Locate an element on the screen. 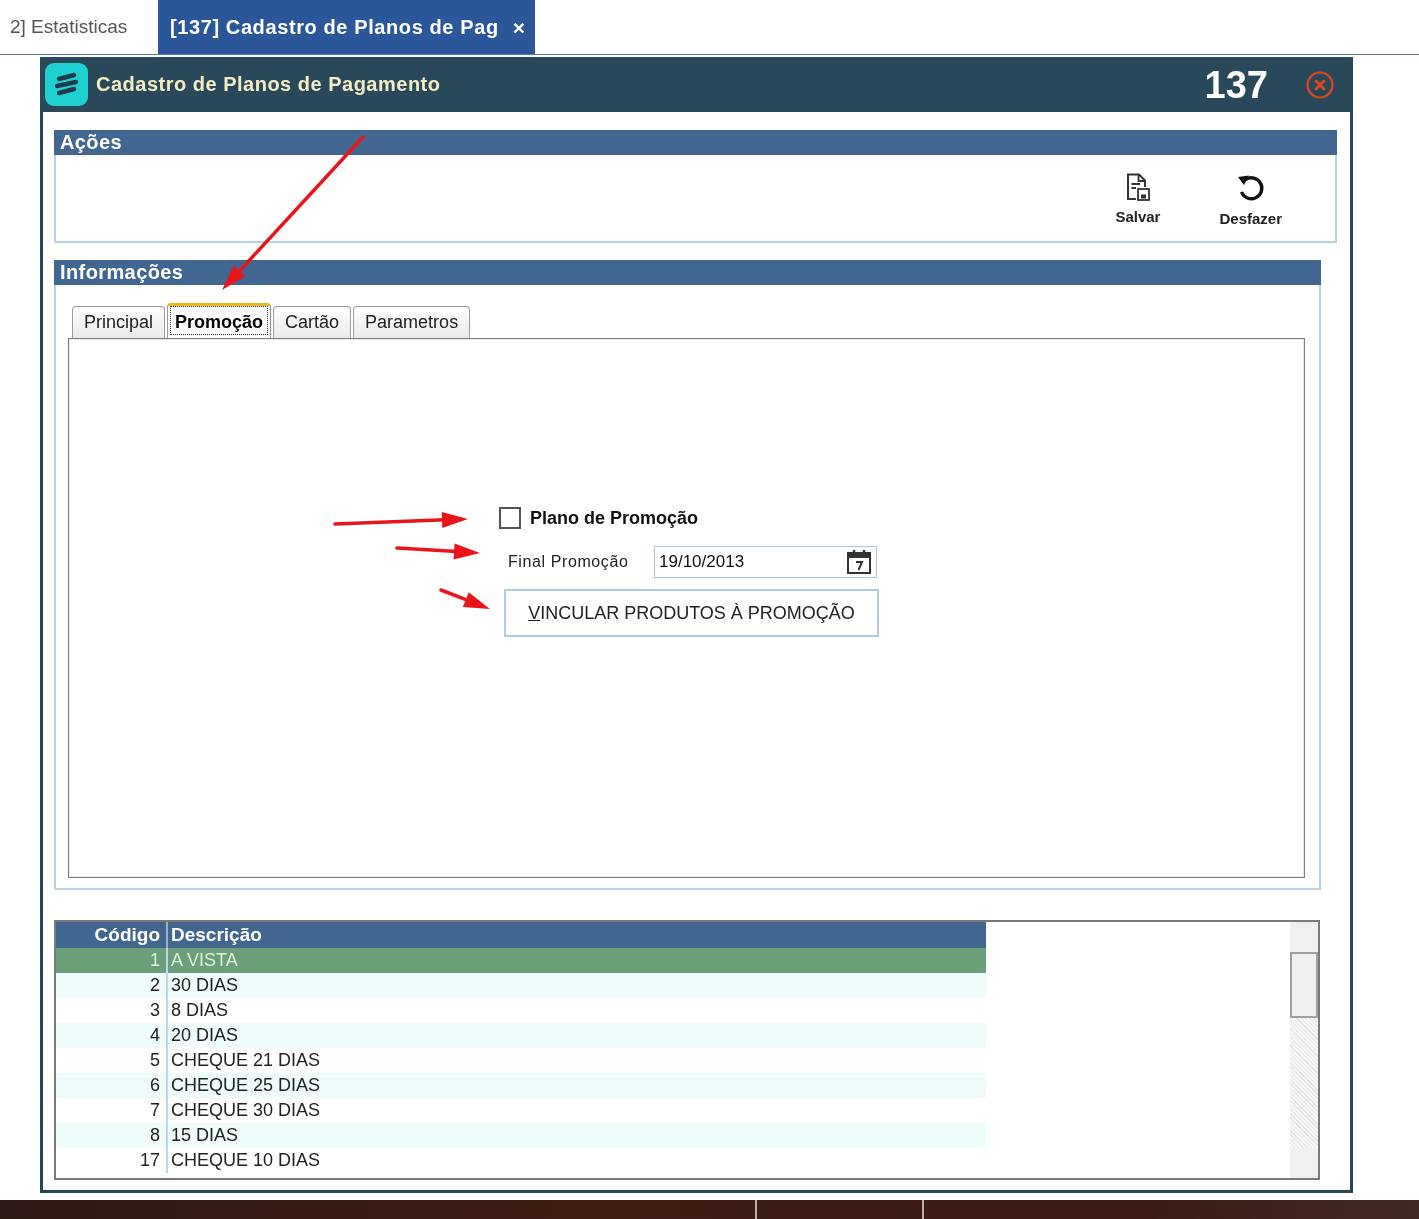 Image resolution: width=1419 pixels, height=1219 pixels. scrollbar-thumb is located at coordinates (1304, 985).